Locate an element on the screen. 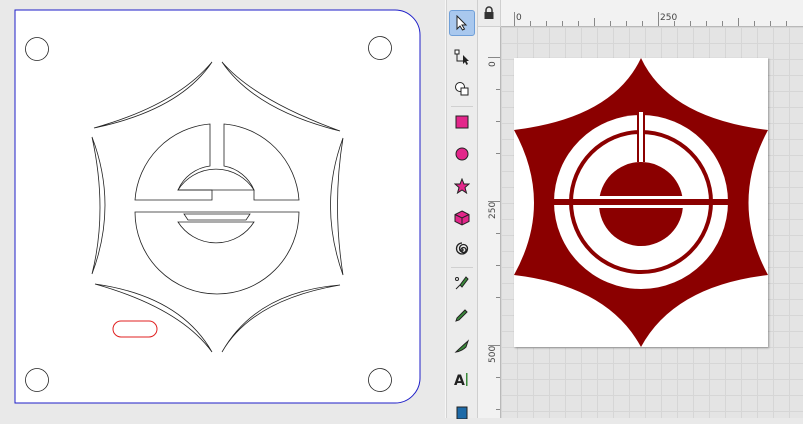 The height and width of the screenshot is (424, 803). box3d-tool is located at coordinates (462, 218).